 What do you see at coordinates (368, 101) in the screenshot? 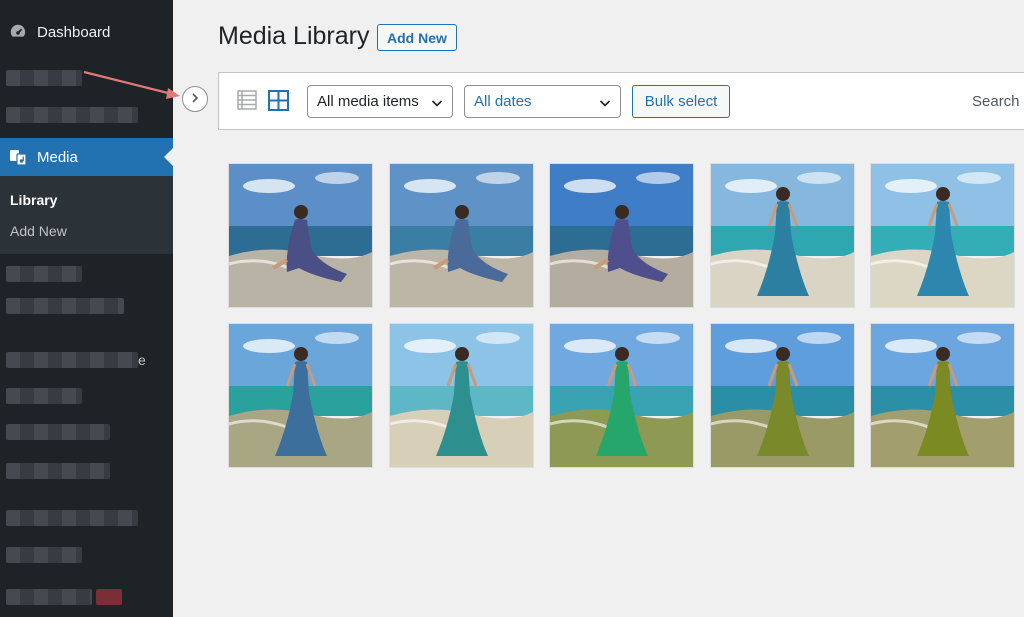
I see `media-type-filter-value: All media items` at bounding box center [368, 101].